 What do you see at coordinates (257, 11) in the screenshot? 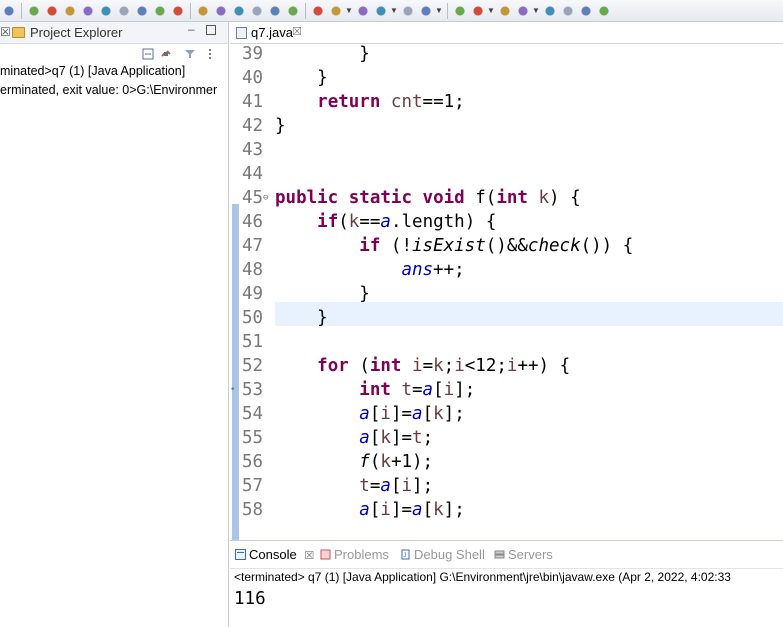
I see `new-class-icon` at bounding box center [257, 11].